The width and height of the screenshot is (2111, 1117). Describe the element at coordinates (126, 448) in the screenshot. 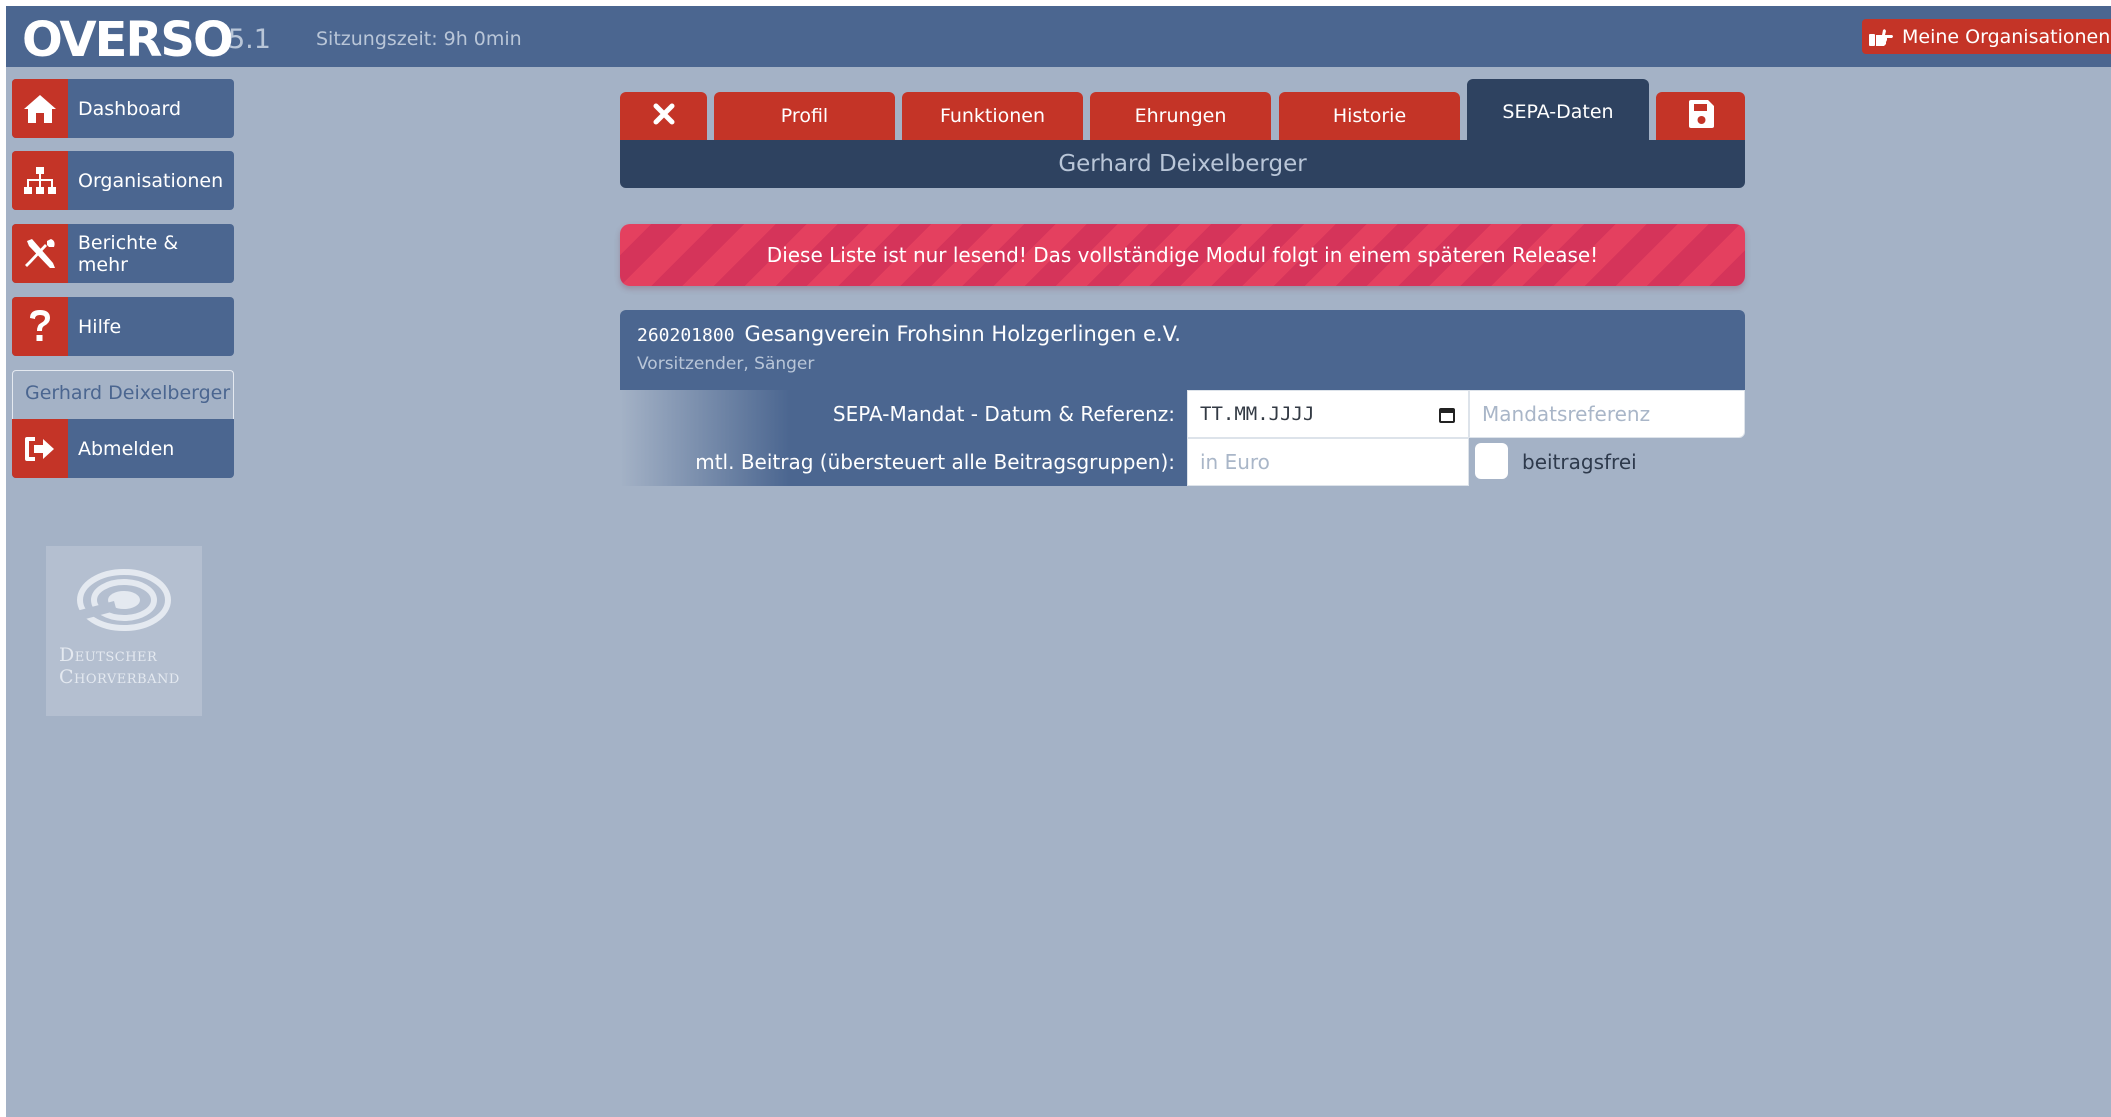

I see `logout-label: Abmelden` at that location.